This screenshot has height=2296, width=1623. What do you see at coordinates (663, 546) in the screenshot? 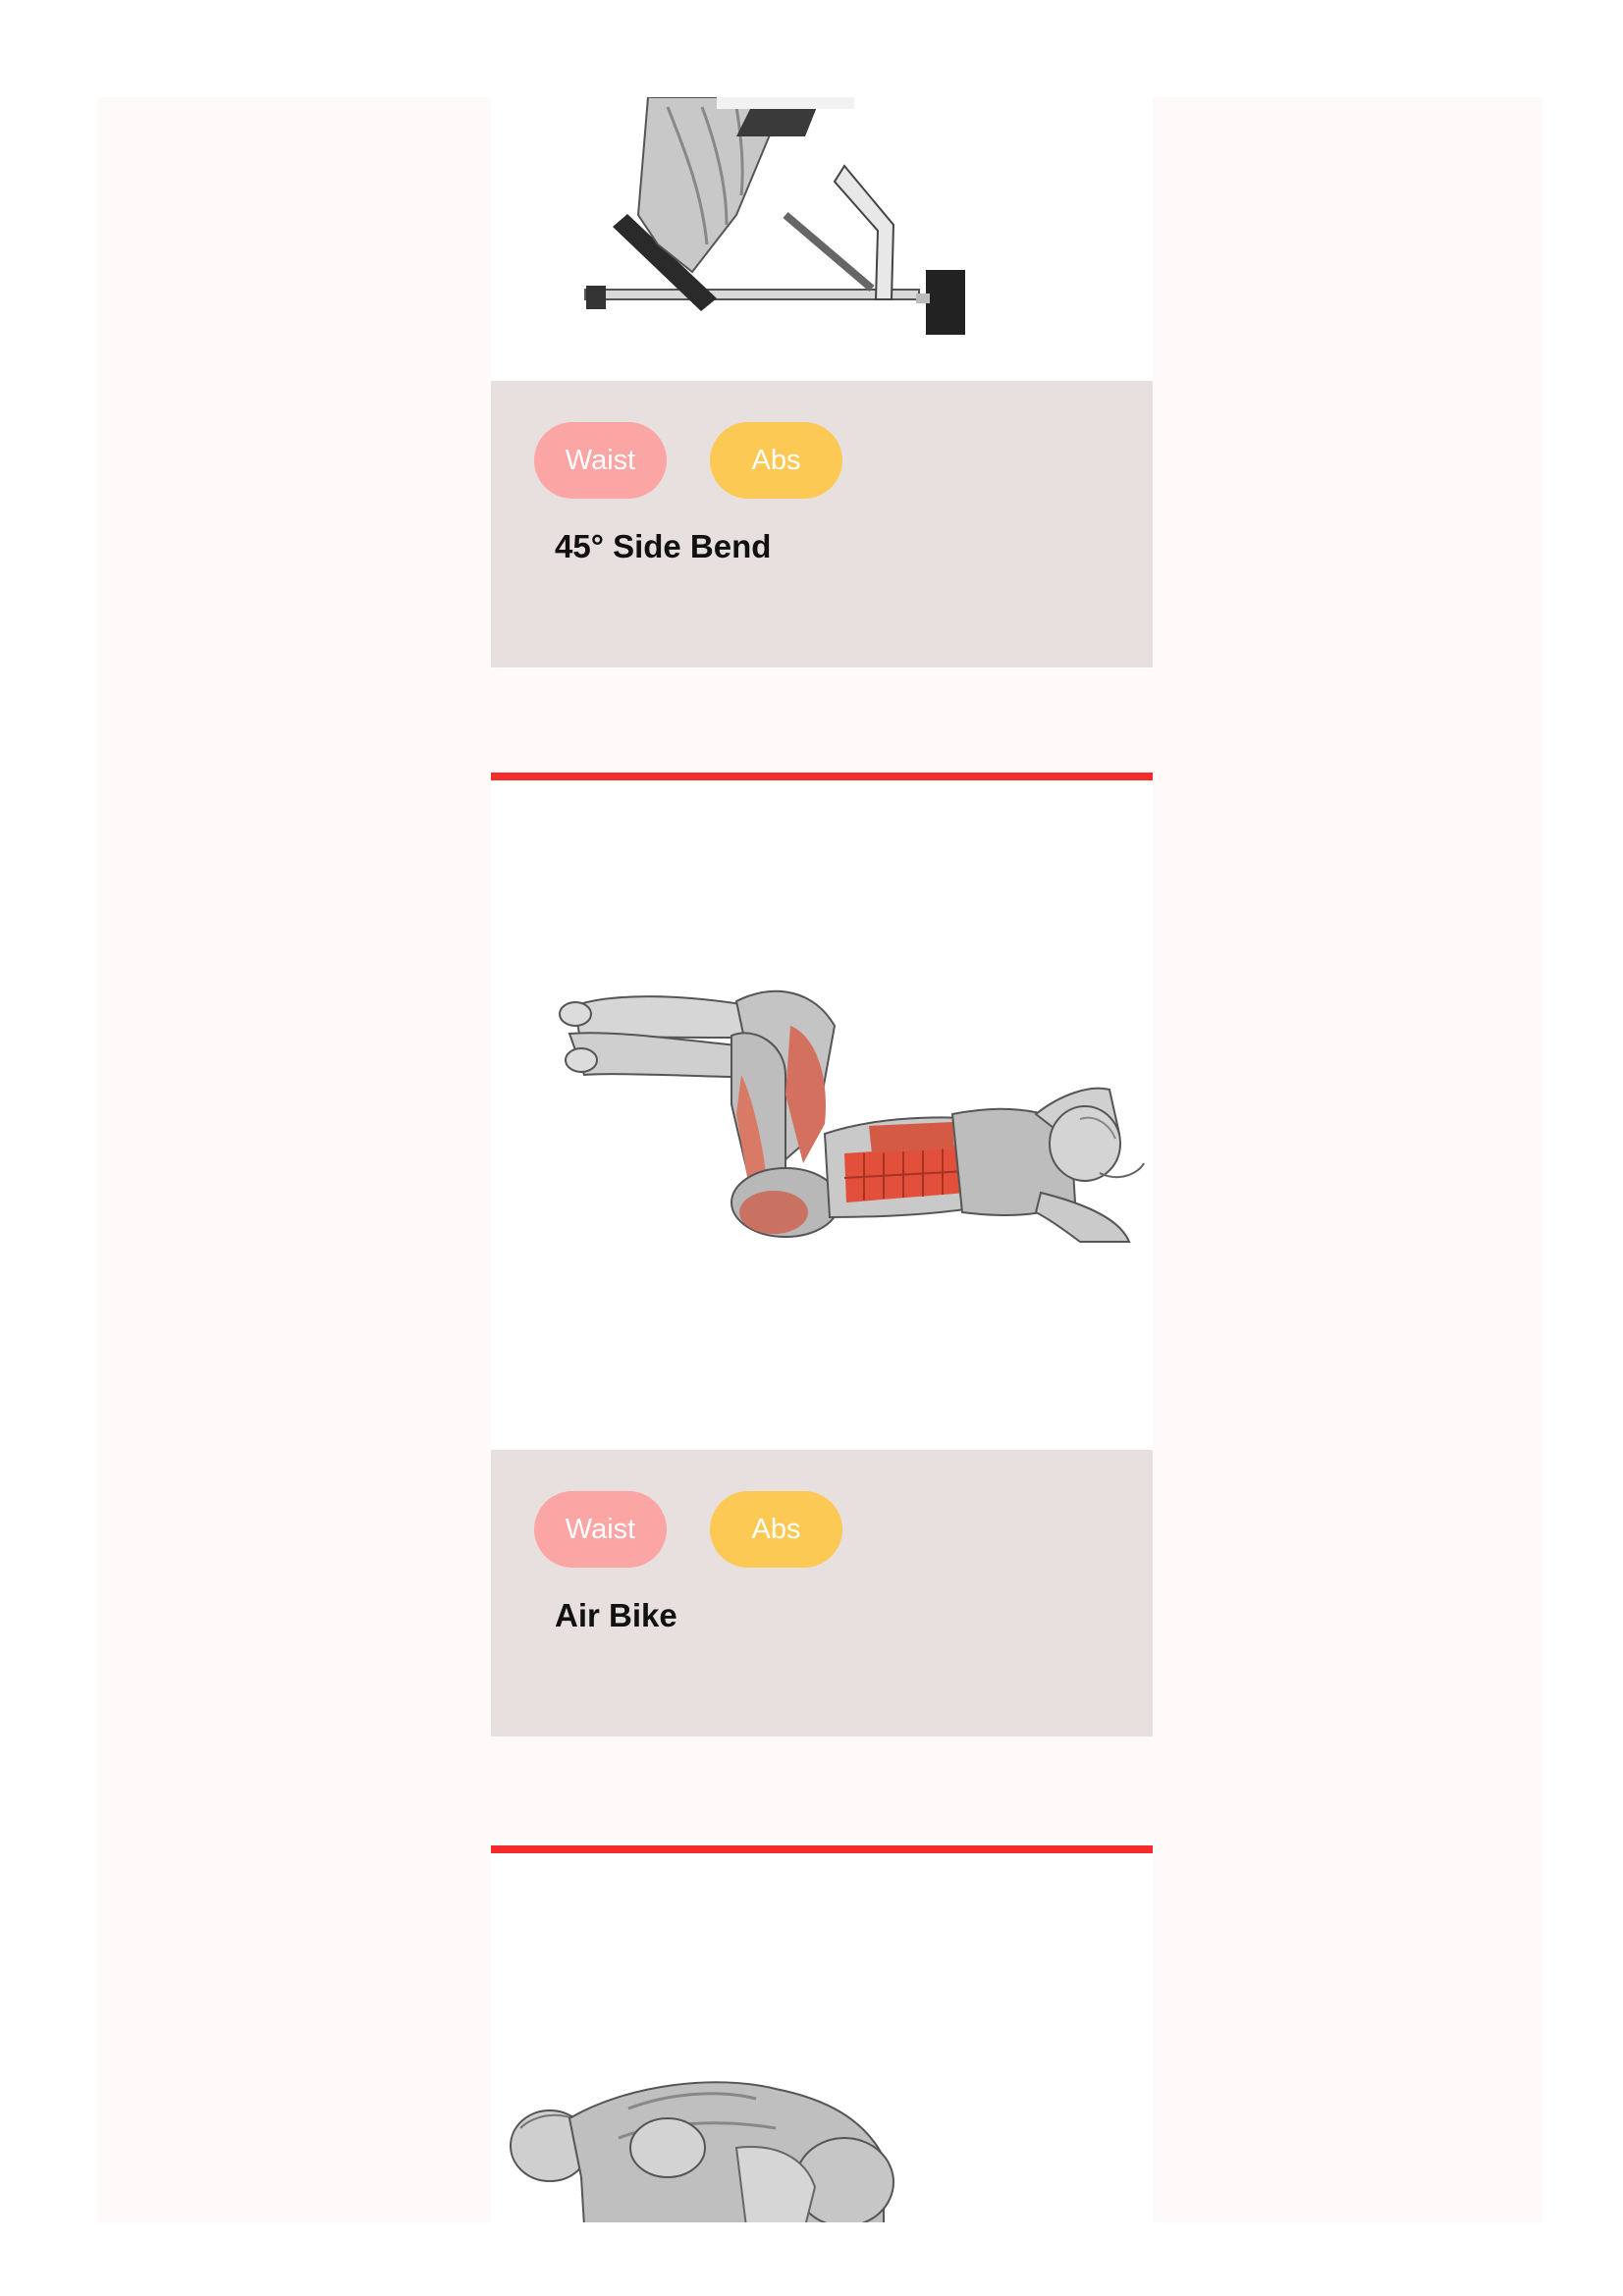
I see `exercise-title: 45° Side Bend` at bounding box center [663, 546].